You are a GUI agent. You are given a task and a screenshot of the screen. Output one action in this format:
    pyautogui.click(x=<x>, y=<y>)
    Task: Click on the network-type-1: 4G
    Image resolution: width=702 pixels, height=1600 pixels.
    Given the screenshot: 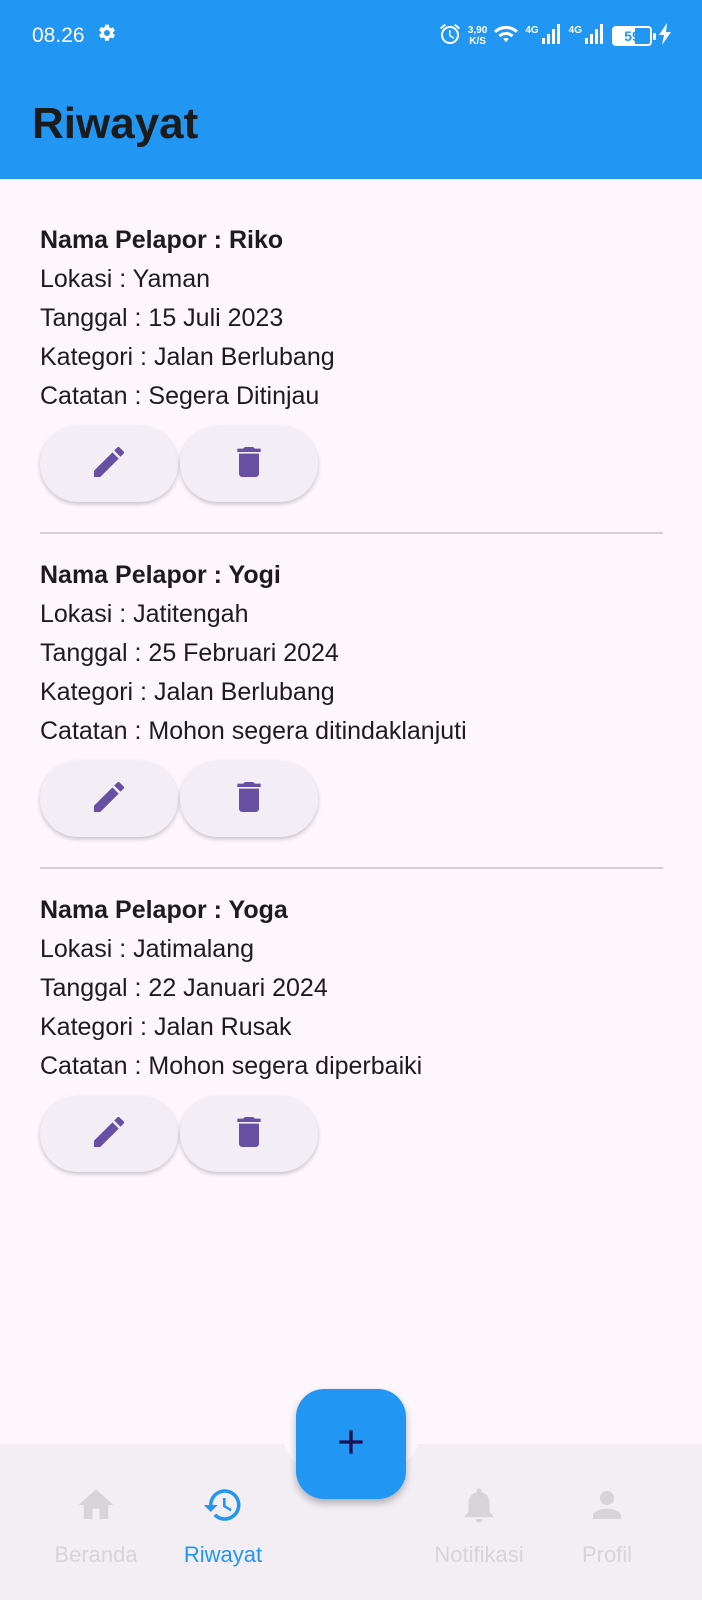 What is the action you would take?
    pyautogui.click(x=532, y=30)
    